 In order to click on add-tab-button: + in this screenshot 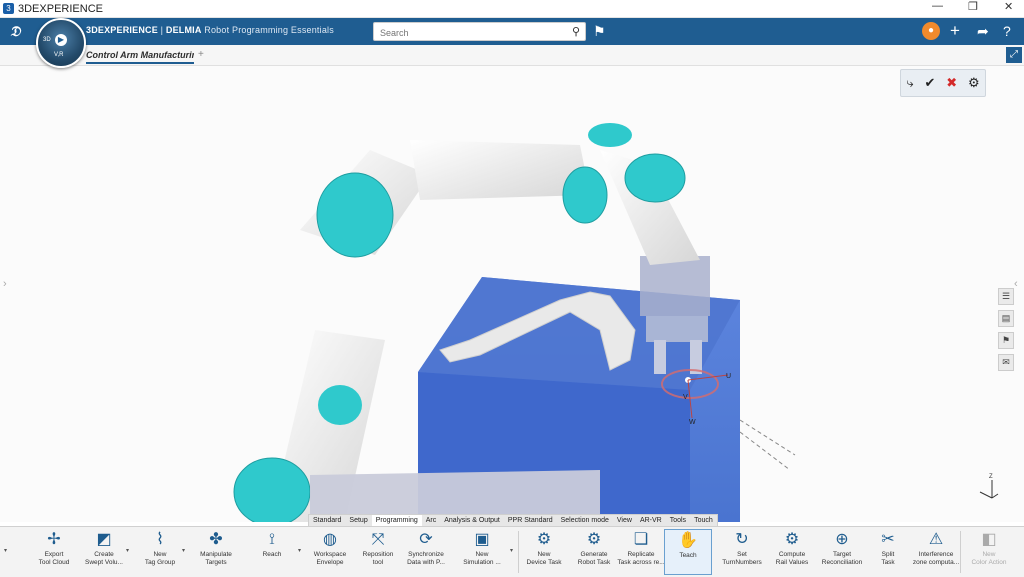, I will do `click(201, 54)`.